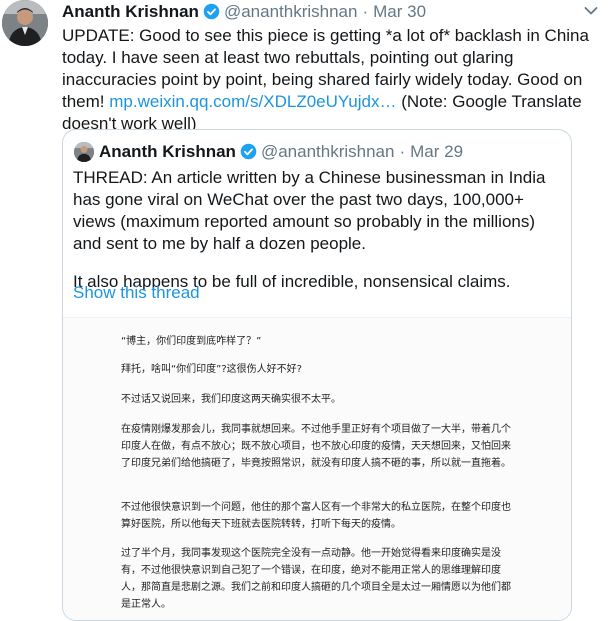 This screenshot has height=621, width=612. Describe the element at coordinates (591, 11) in the screenshot. I see `chevron-down-icon` at that location.